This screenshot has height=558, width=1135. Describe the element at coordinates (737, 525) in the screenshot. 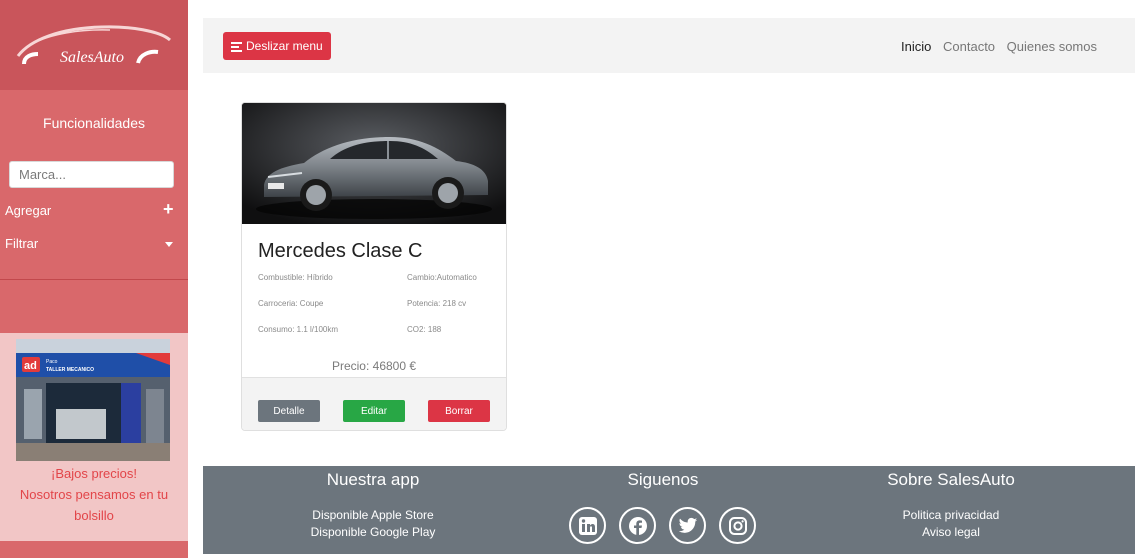

I see `instagram-icon` at that location.